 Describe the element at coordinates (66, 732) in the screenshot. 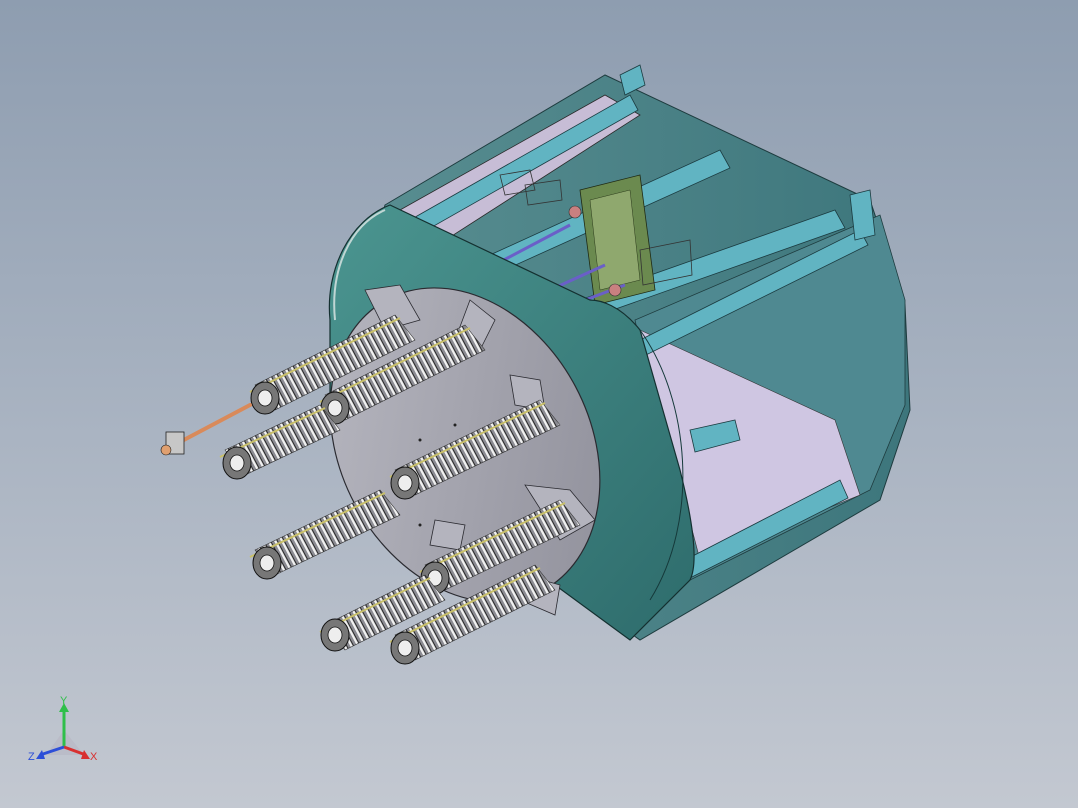

I see `view-orientation-triad: Y X Z` at that location.